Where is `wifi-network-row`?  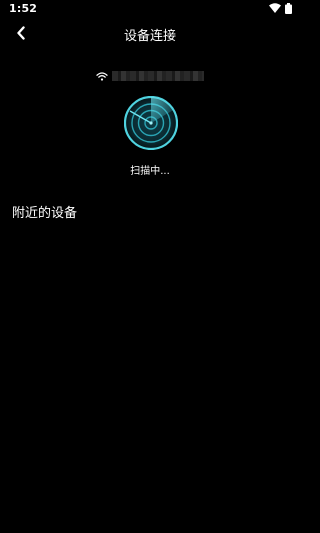 wifi-network-row is located at coordinates (150, 75).